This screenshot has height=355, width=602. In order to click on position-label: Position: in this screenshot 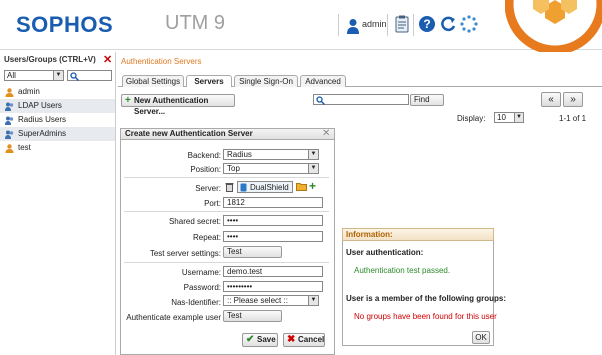, I will do `click(205, 169)`.